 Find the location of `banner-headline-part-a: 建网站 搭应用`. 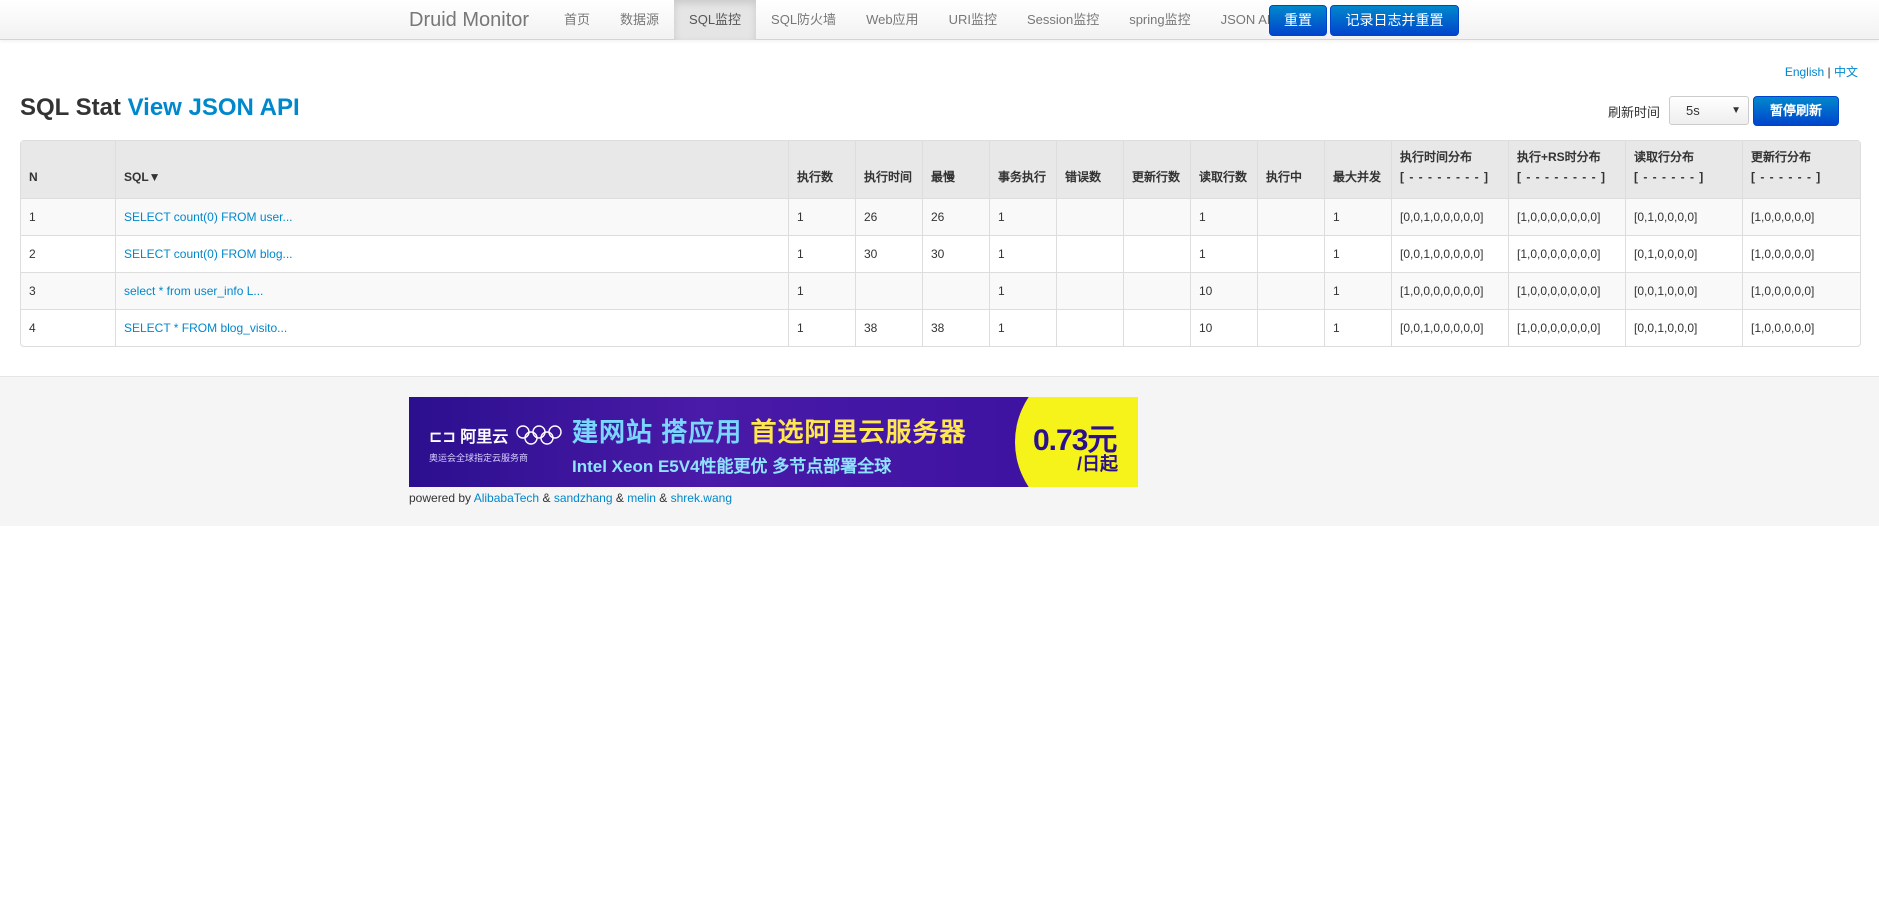

banner-headline-part-a: 建网站 搭应用 is located at coordinates (657, 432).